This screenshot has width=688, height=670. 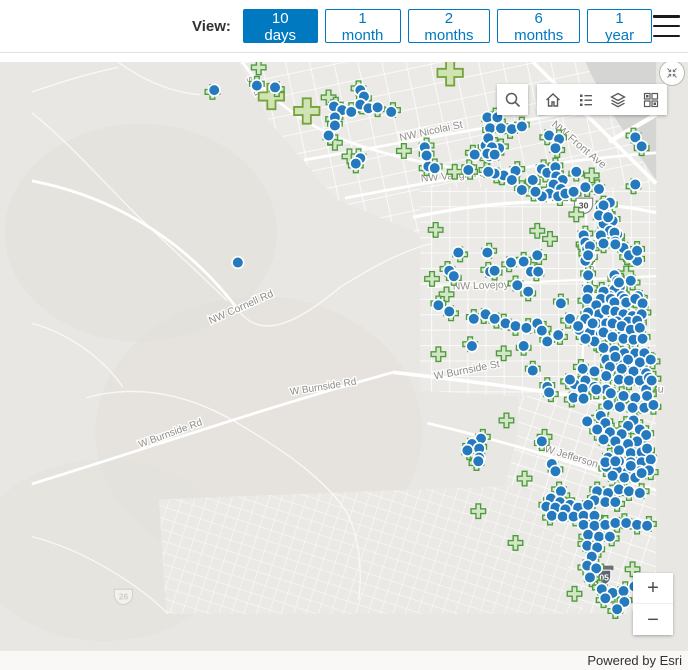 I want to click on view-button-6-months: 6 months, so click(x=539, y=26).